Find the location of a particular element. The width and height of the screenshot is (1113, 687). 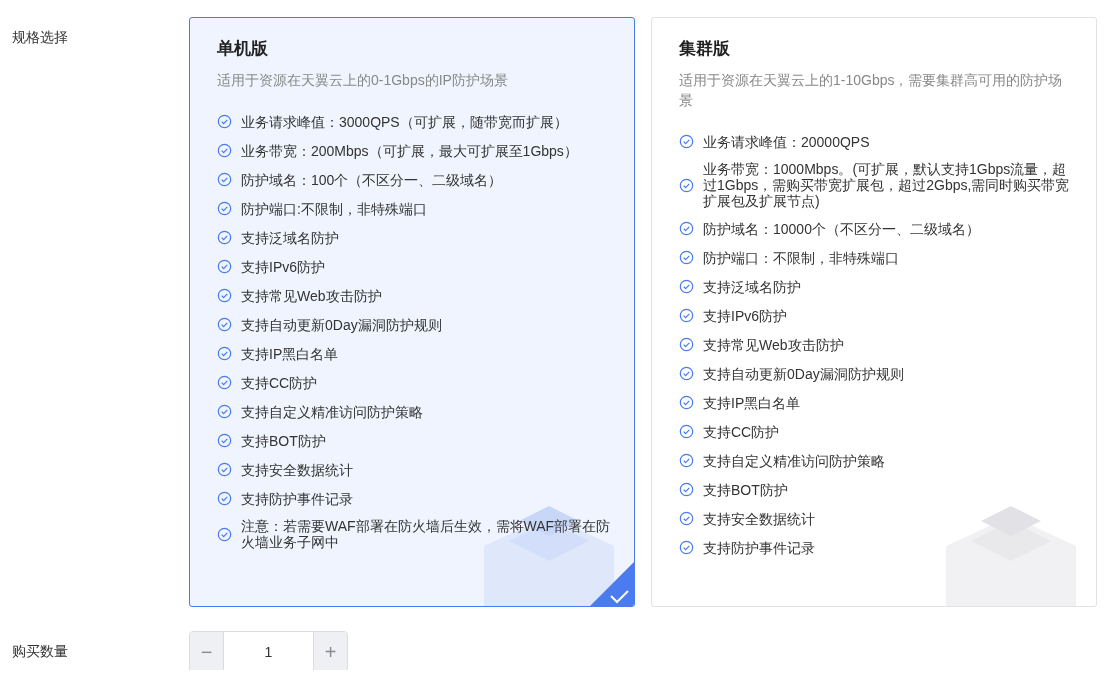

feature-text: 业务带宽：1000Mbps。(可扩展，默认支持1Gbps流量，超过1Gbps，需购买带宽扩展包，超过2Gbps,需同时购买带宽扩展包及扩展节点) is located at coordinates (887, 185).